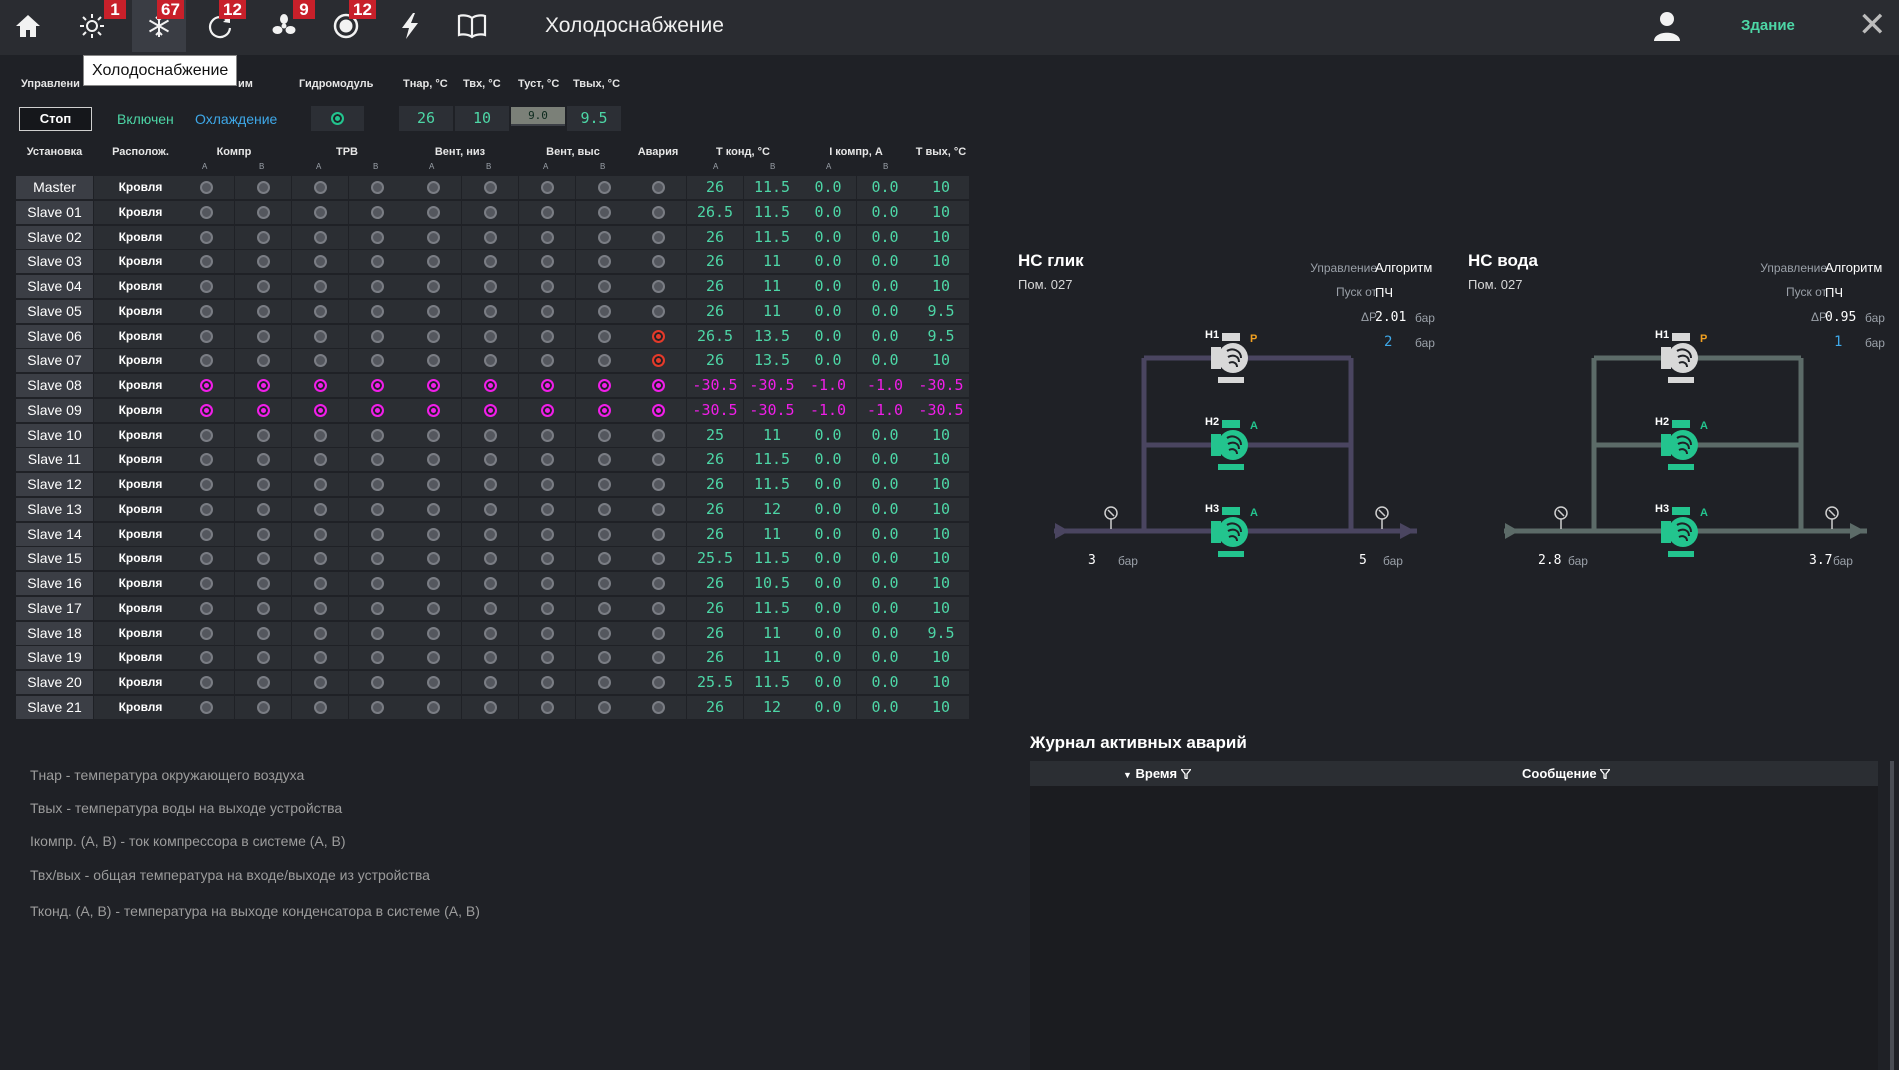 The height and width of the screenshot is (1070, 1899). Describe the element at coordinates (492, 484) in the screenshot. I see `table-row: Slave 12 Кровля 26 11.5 0.0 0.0 10` at that location.